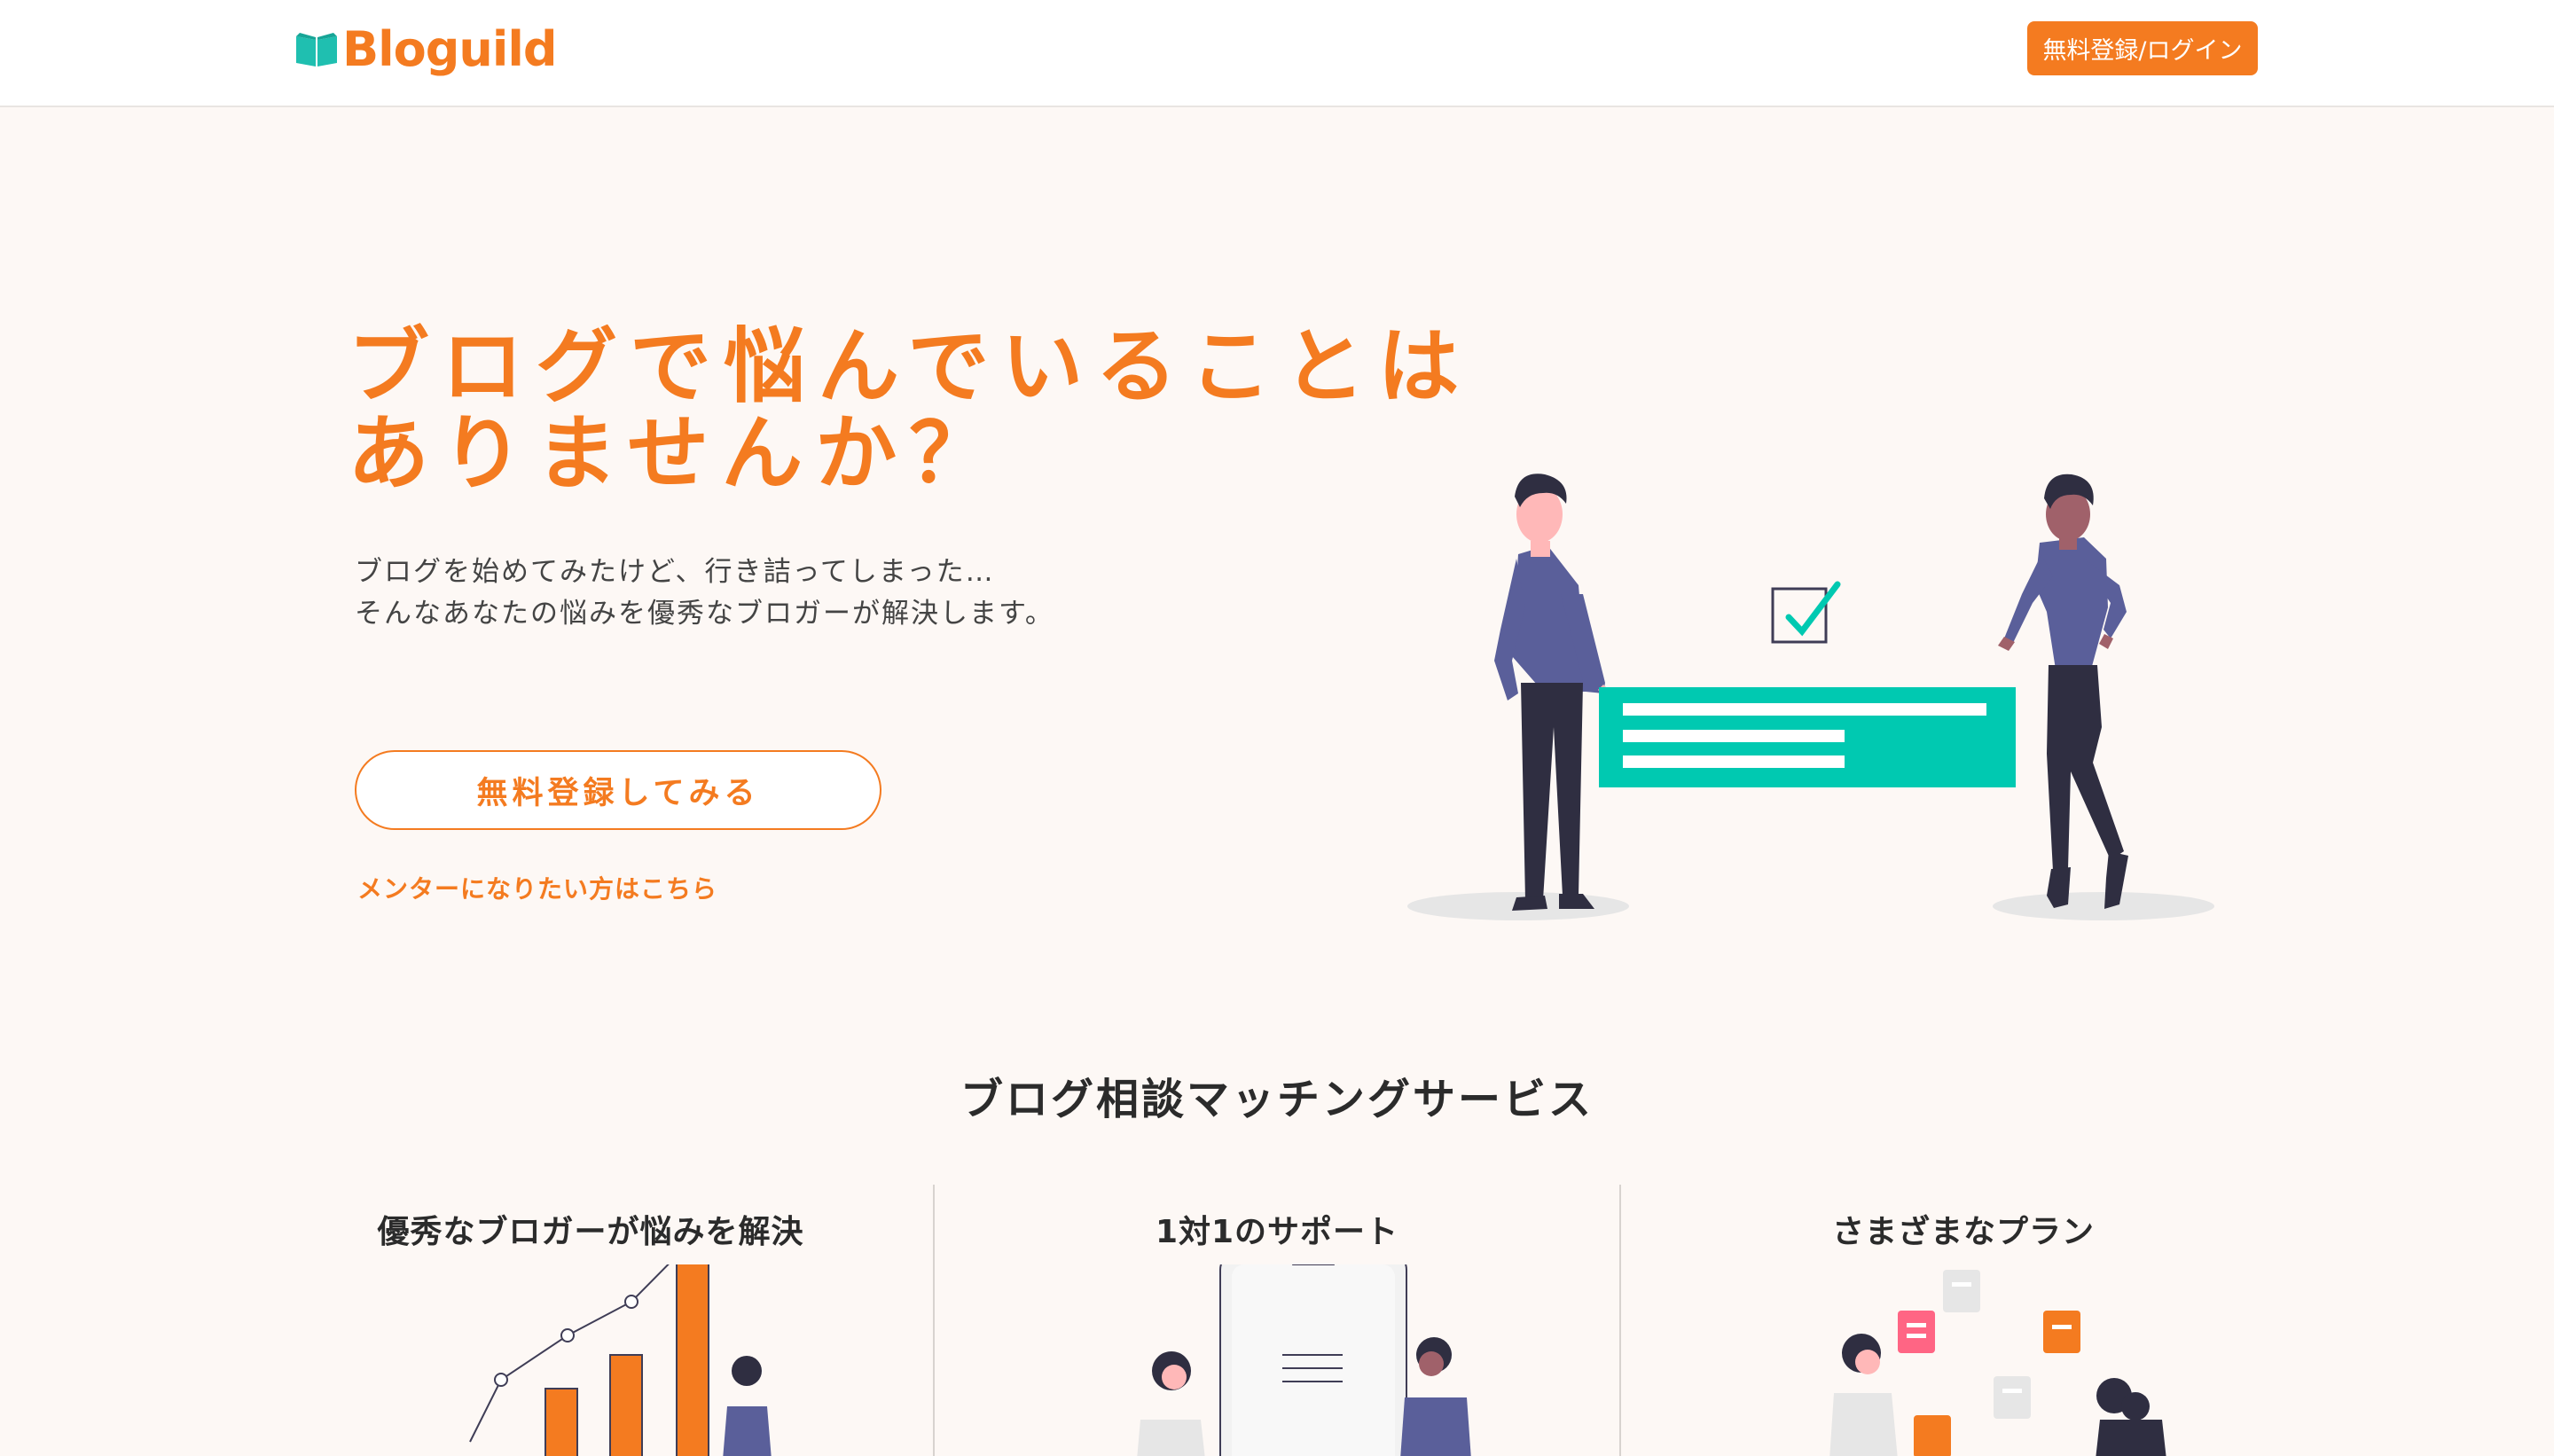 This screenshot has width=2554, height=1456. What do you see at coordinates (676, 453) in the screenshot?
I see `hero-title-line2: ありませんか？` at bounding box center [676, 453].